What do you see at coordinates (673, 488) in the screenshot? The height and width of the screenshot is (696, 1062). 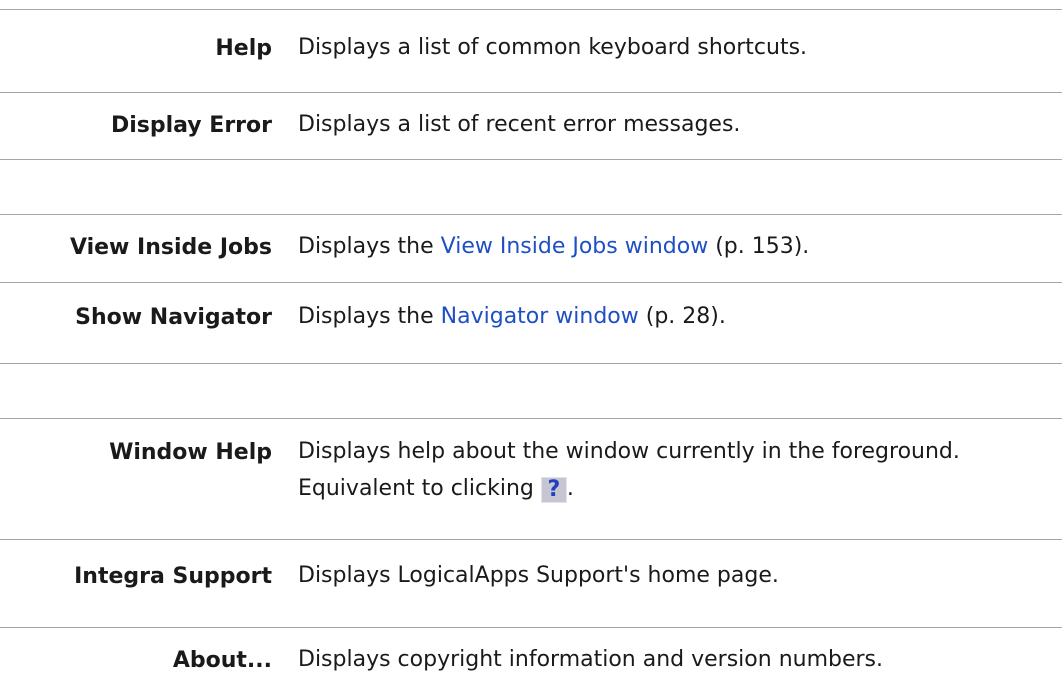 I see `desc-line: Equivalent to clicking ?.` at bounding box center [673, 488].